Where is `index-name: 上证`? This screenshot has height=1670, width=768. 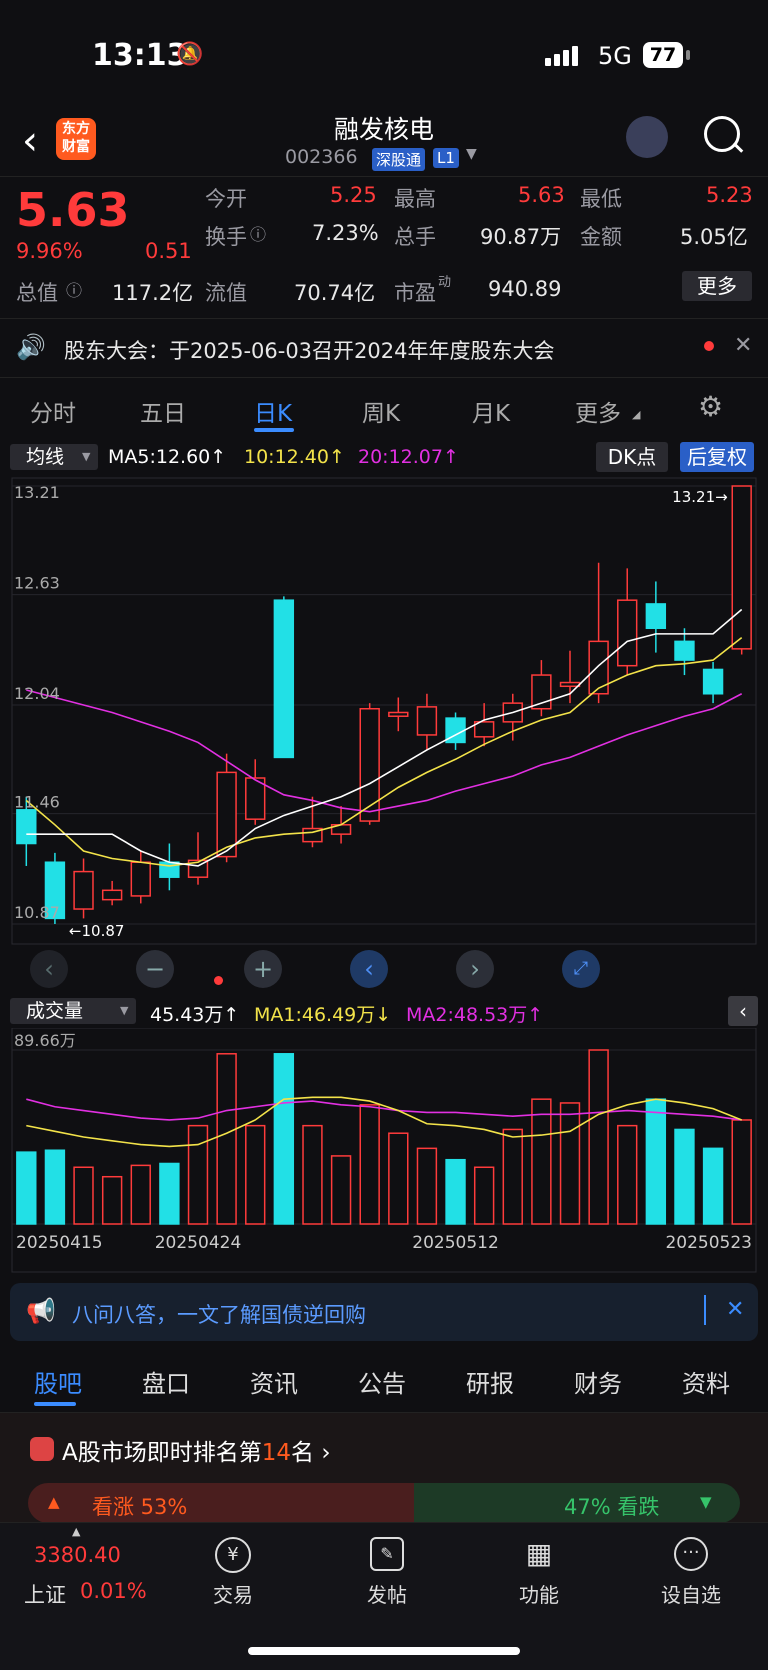 index-name: 上证 is located at coordinates (45, 1595).